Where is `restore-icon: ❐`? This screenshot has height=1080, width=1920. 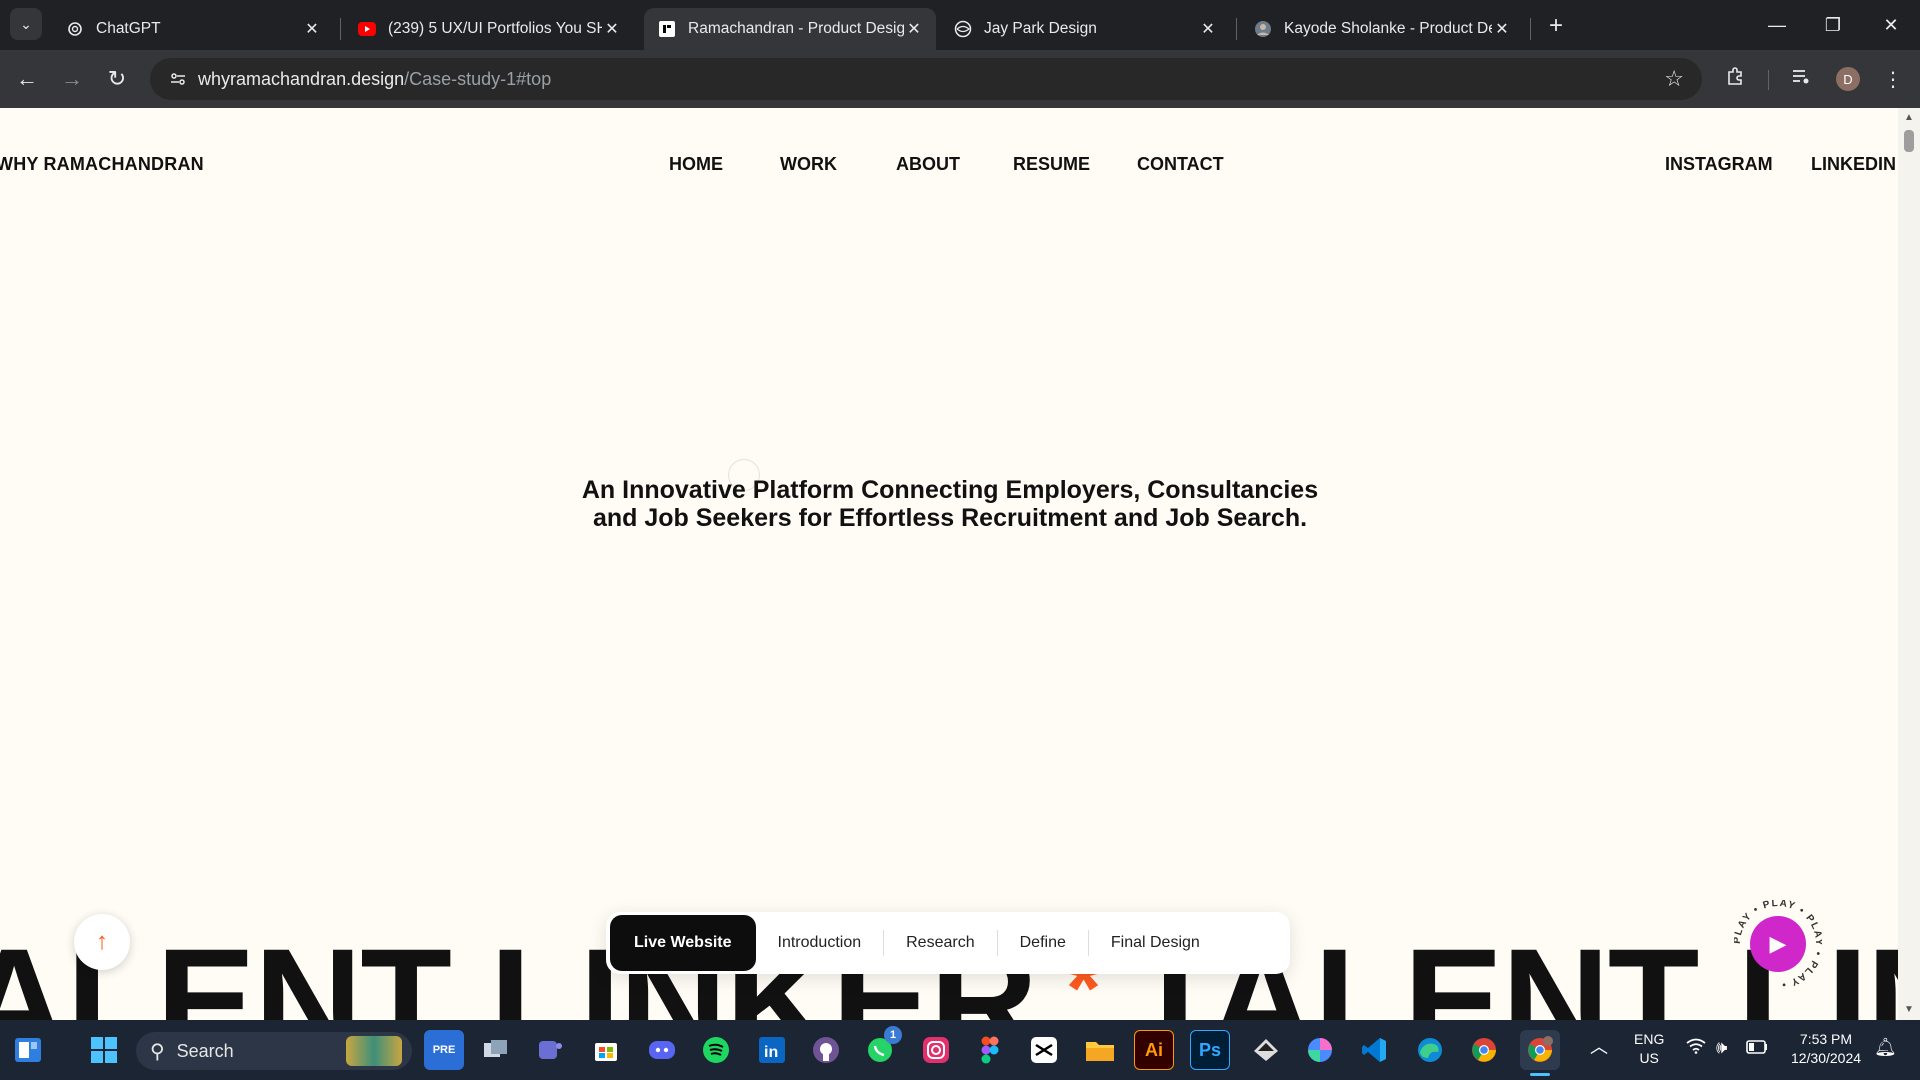
restore-icon: ❐ is located at coordinates (1833, 24).